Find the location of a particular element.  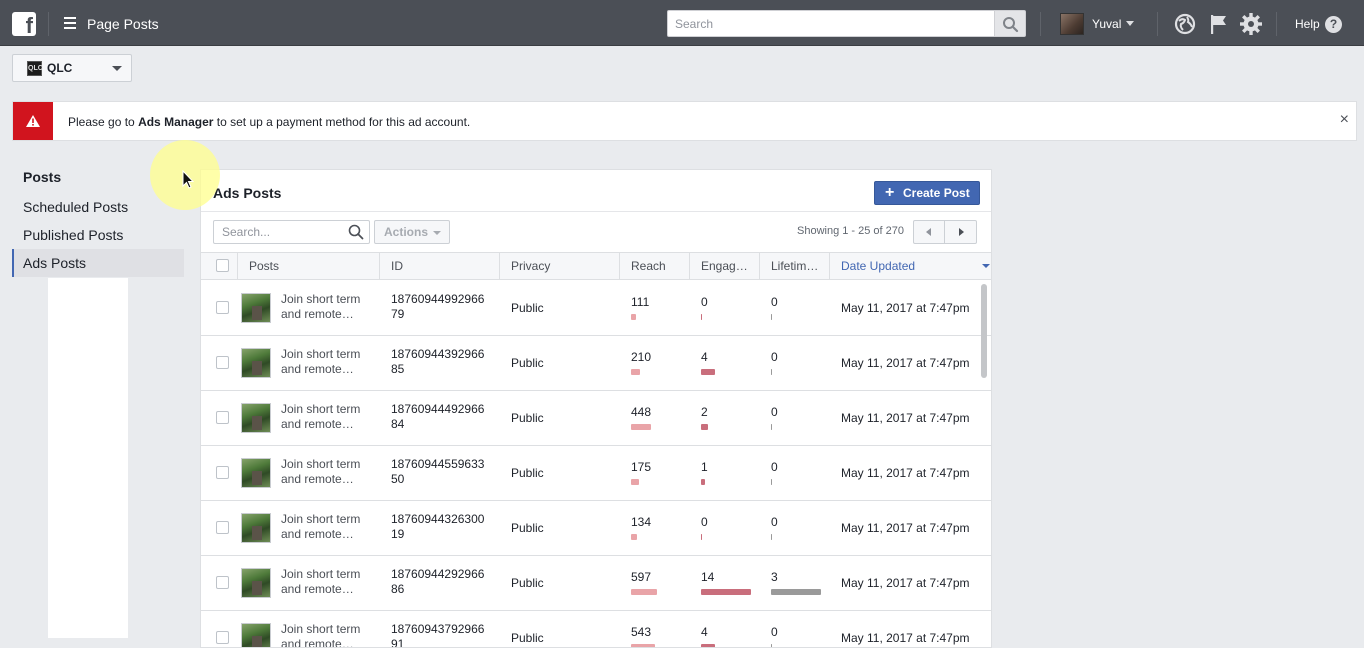

globe-icon is located at coordinates (1185, 24).